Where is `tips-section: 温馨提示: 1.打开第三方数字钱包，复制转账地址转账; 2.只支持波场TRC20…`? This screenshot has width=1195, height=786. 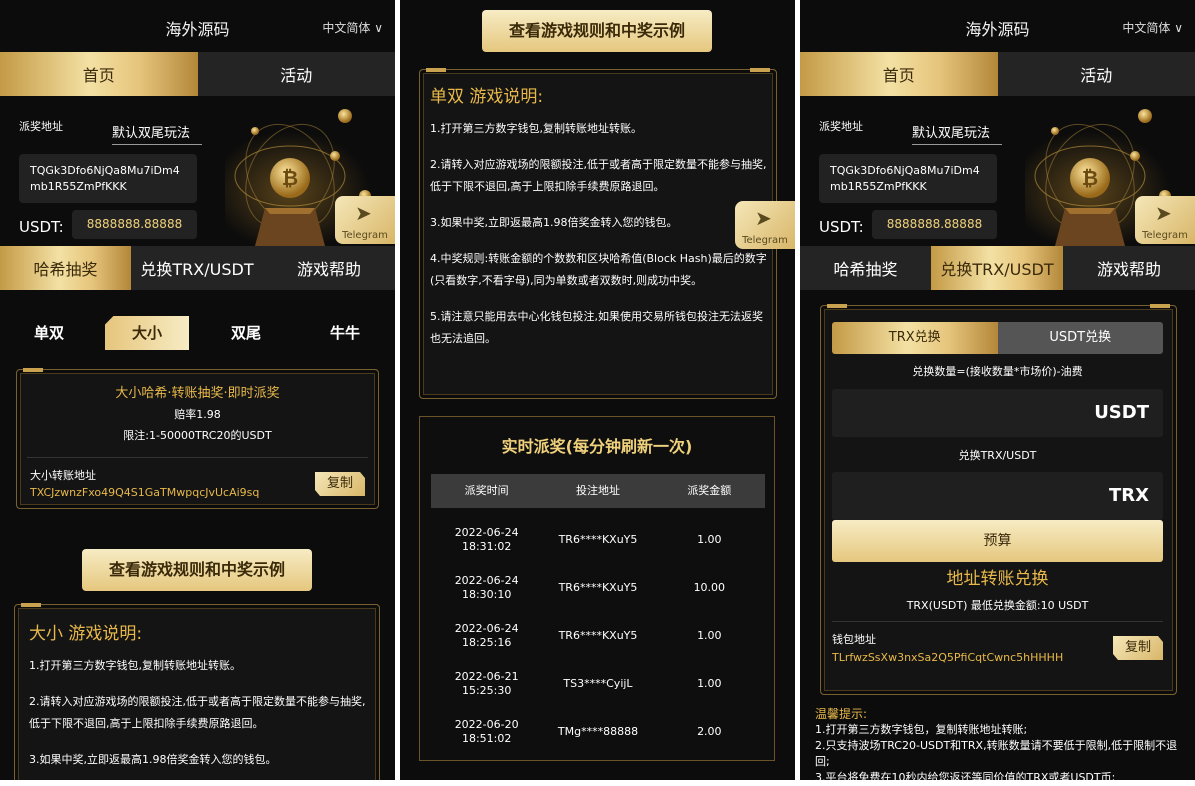 tips-section: 温馨提示: 1.打开第三方数字钱包，复制转账地址转账; 2.只支持波场TRC20… is located at coordinates (1000, 746).